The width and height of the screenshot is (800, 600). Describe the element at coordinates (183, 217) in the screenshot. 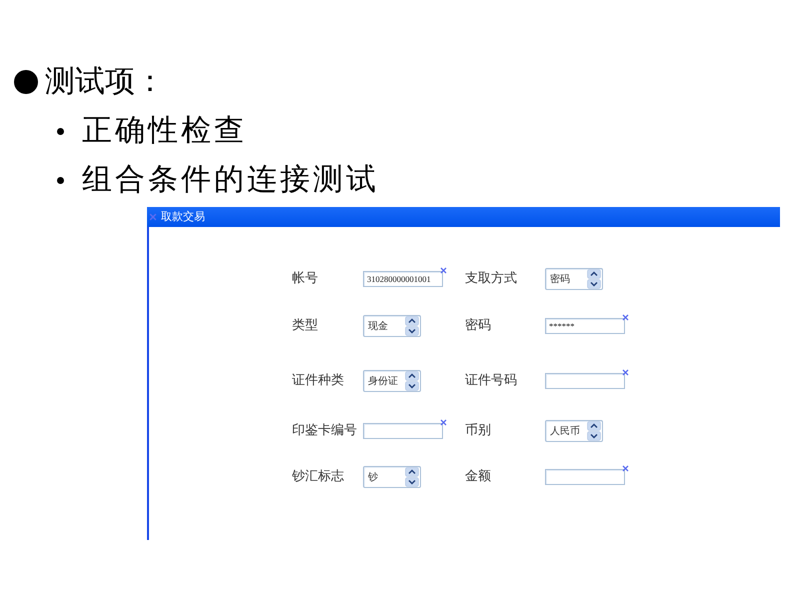

I see `window-title: 取款交易` at that location.